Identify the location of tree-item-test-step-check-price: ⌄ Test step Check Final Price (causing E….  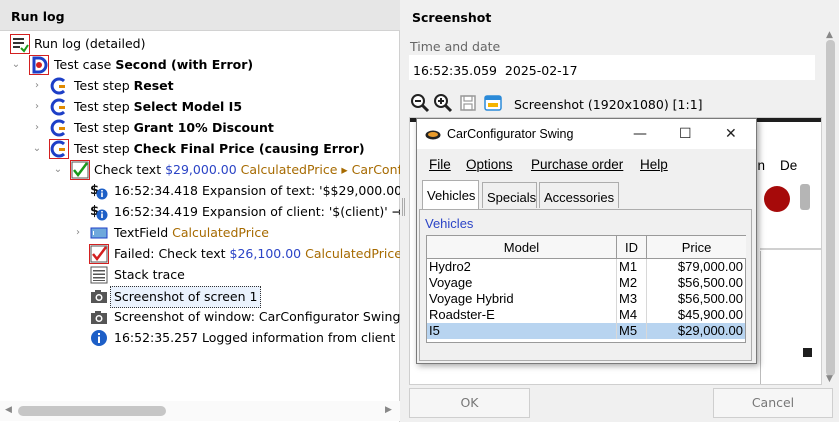
(200, 149).